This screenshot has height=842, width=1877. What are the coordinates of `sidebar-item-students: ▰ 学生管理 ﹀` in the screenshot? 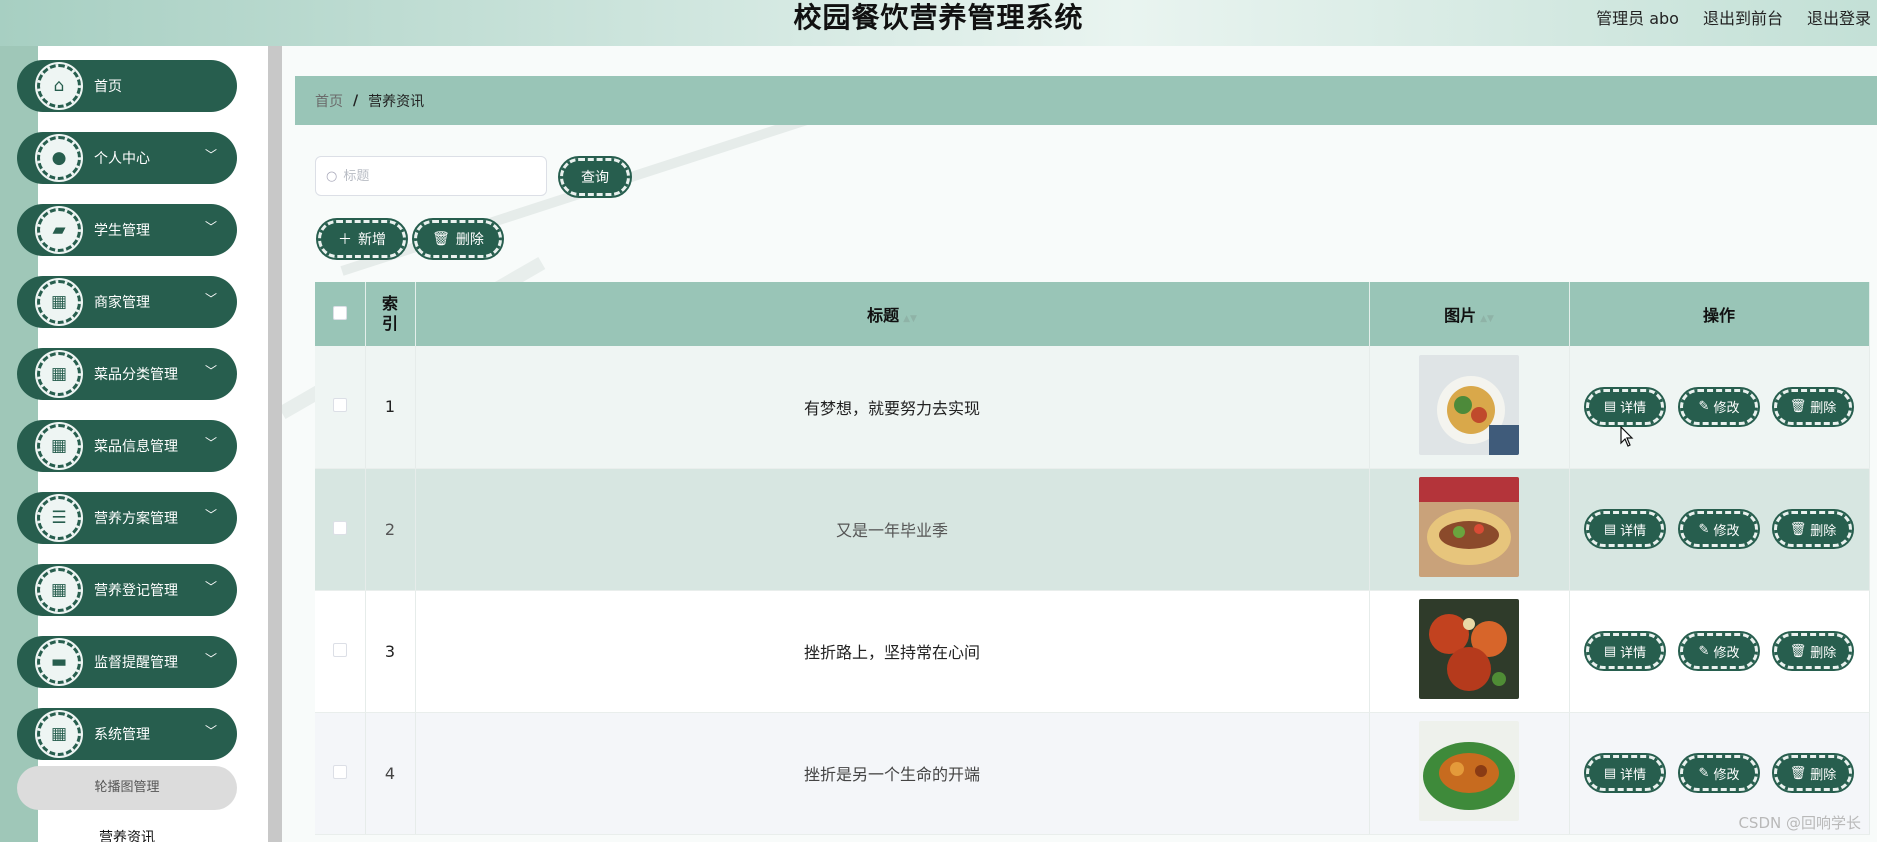 It's located at (127, 230).